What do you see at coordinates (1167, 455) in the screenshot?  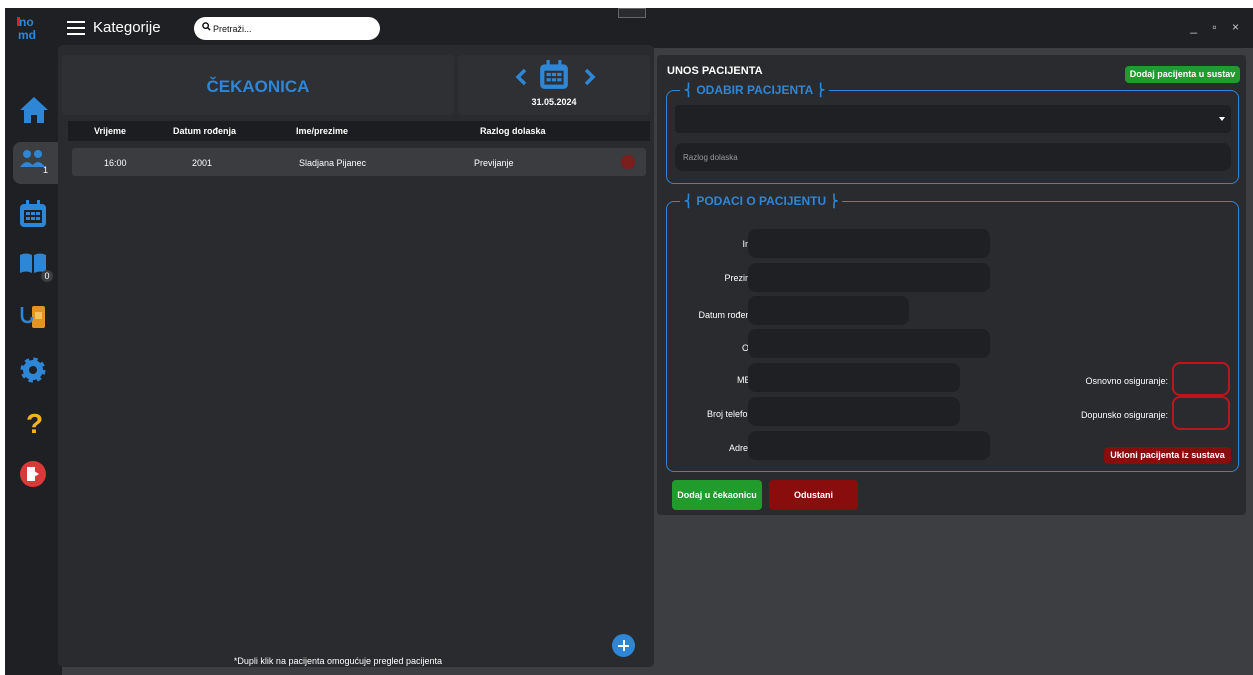 I see `remove-patient-button: Ukloni pacijenta iz sustava` at bounding box center [1167, 455].